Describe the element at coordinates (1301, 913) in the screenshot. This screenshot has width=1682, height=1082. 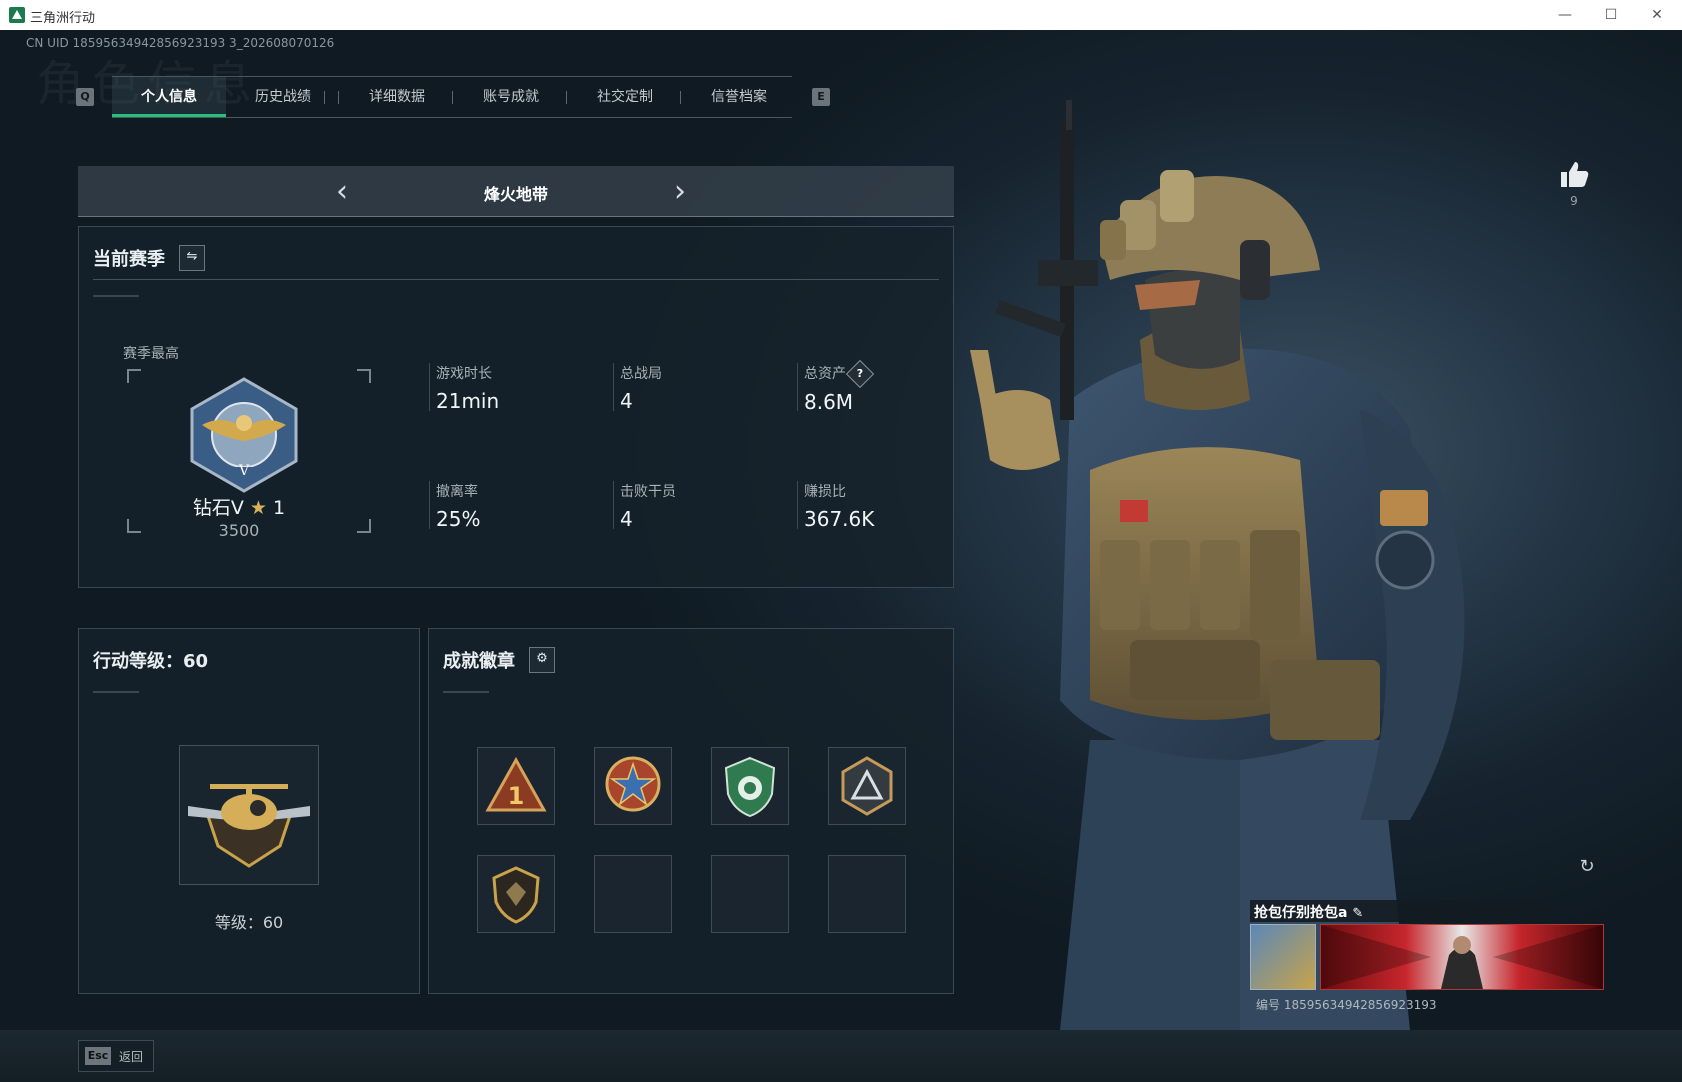
I see `player-name: 抢包仔别抢包a` at that location.